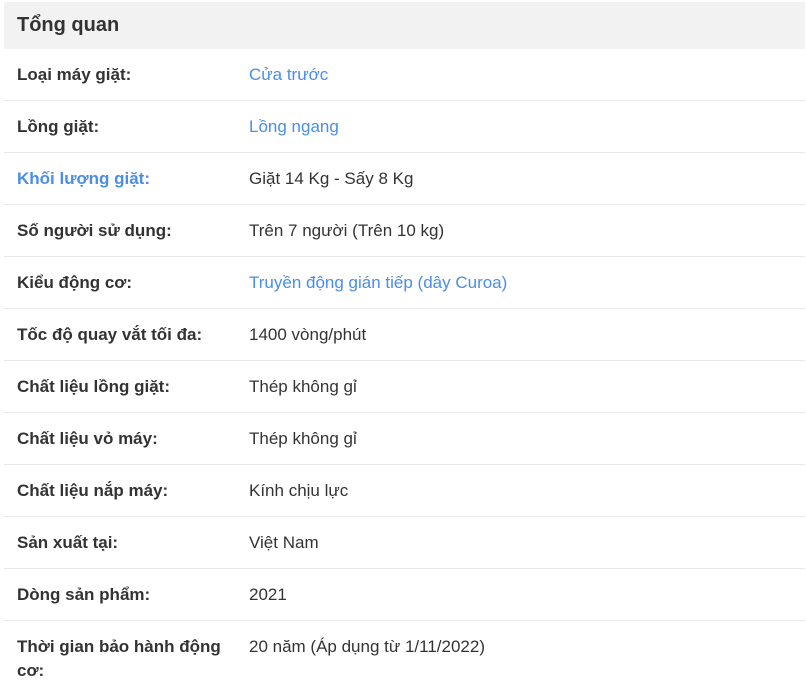 The width and height of the screenshot is (806, 690). What do you see at coordinates (58, 126) in the screenshot?
I see `spec-label: Lồng giặt:` at bounding box center [58, 126].